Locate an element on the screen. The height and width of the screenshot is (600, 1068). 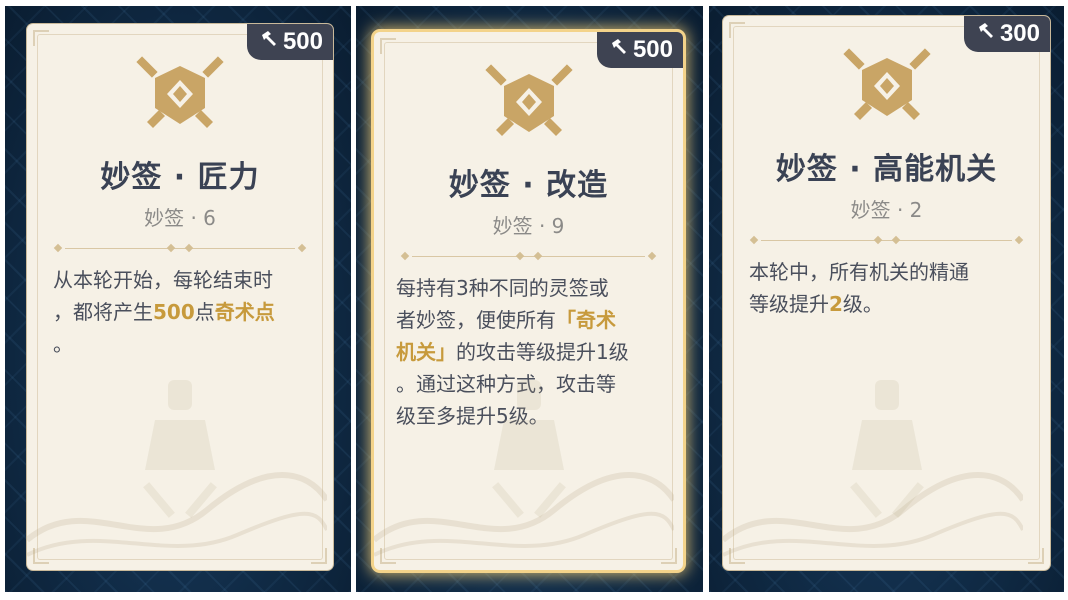
card-title: 妙签 · 匠力 is located at coordinates (180, 177).